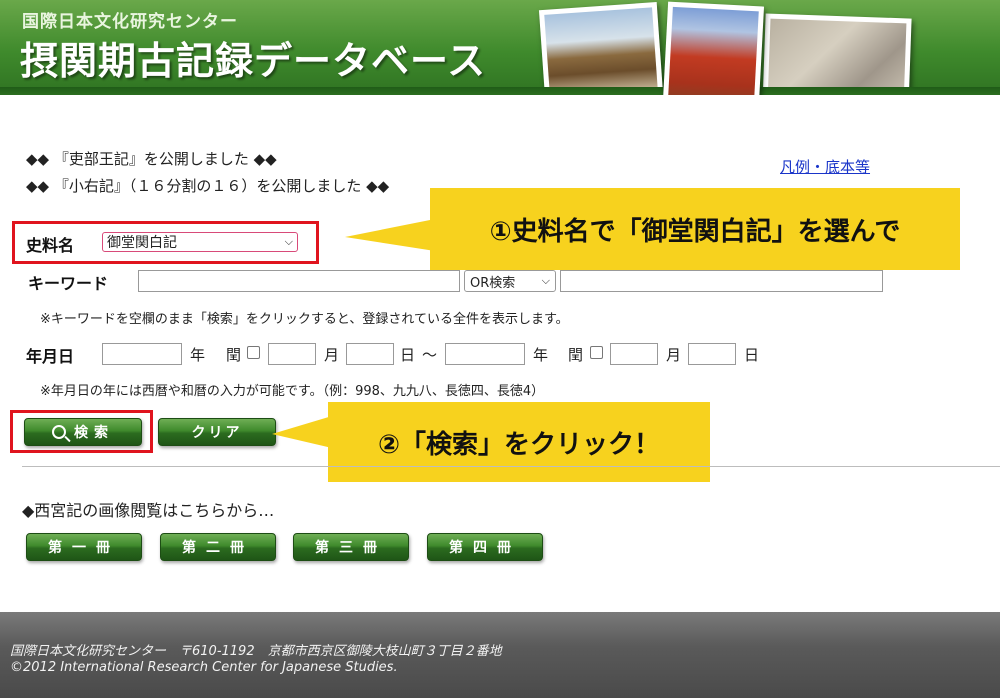 Image resolution: width=1000 pixels, height=698 pixels. I want to click on search-icon, so click(59, 432).